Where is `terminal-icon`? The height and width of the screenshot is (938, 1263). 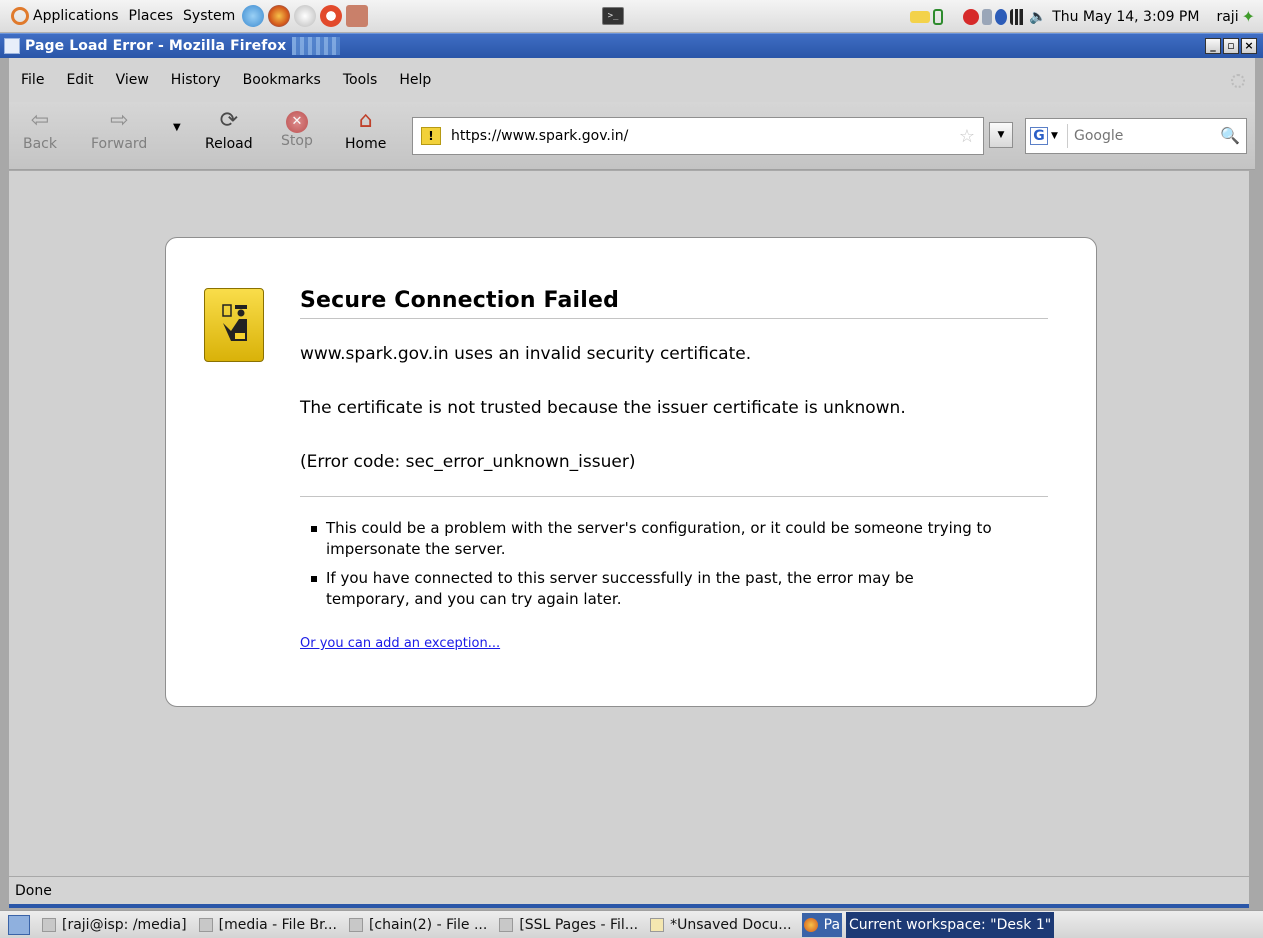 terminal-icon is located at coordinates (49, 924).